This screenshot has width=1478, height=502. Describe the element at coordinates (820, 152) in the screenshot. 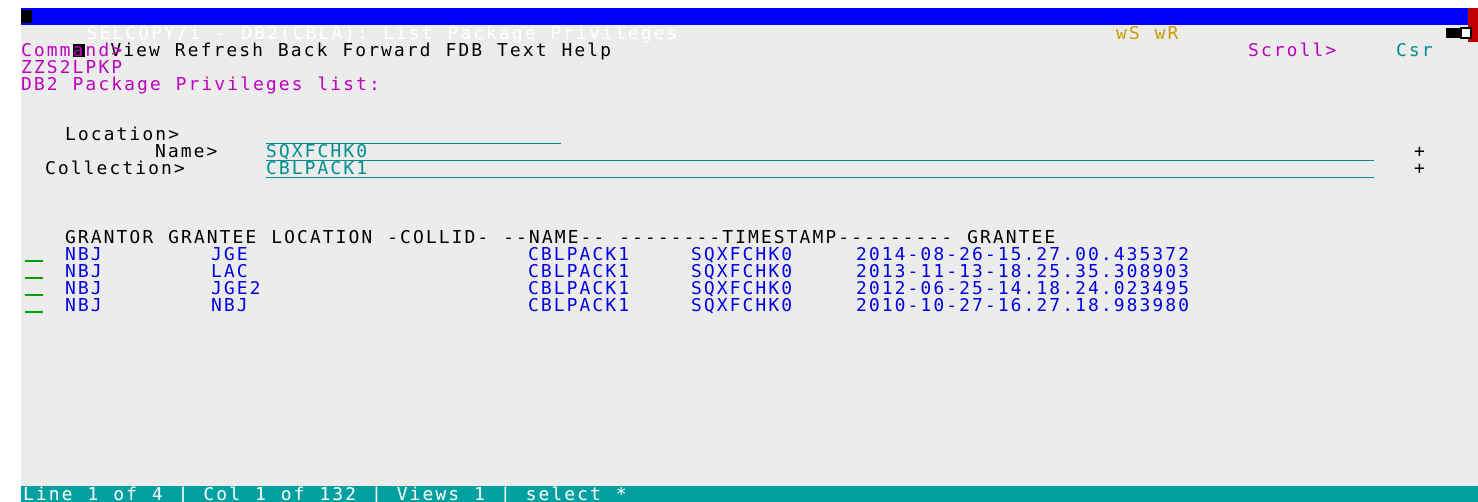

I see `name-field: SQXFCHK0` at that location.